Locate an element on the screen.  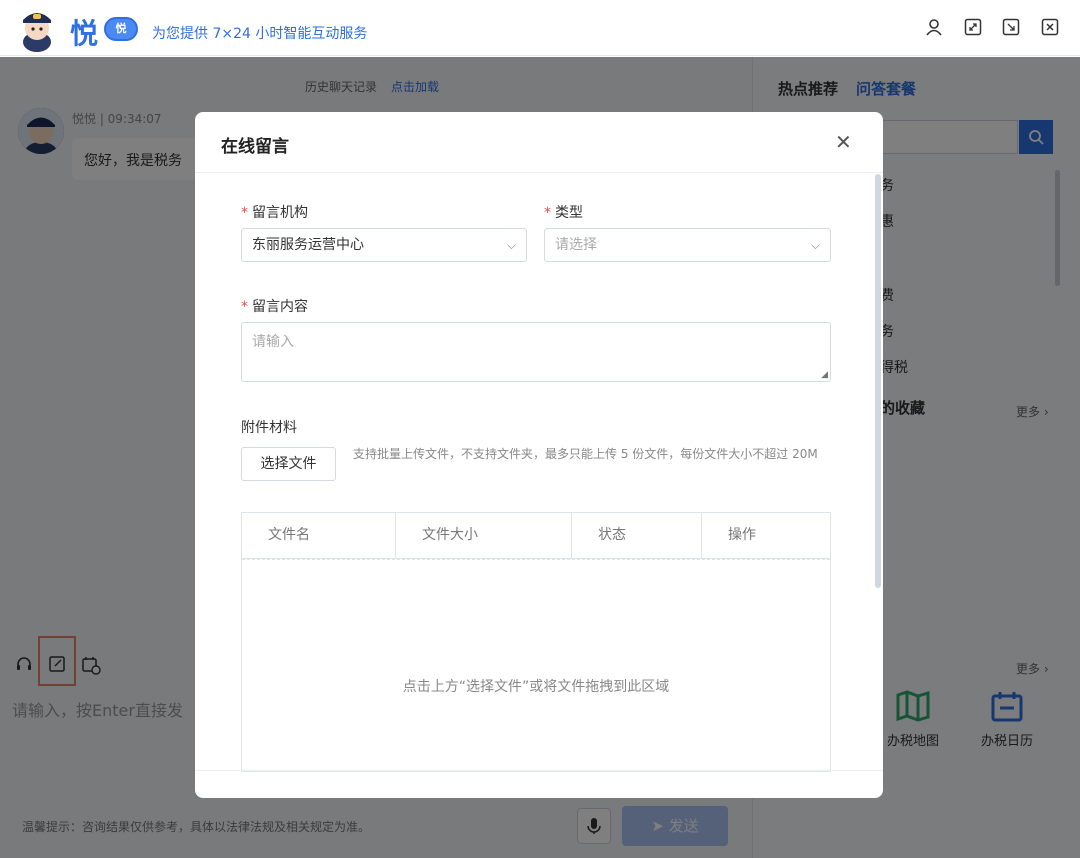
dialog-title: 在线留言 is located at coordinates (255, 147).